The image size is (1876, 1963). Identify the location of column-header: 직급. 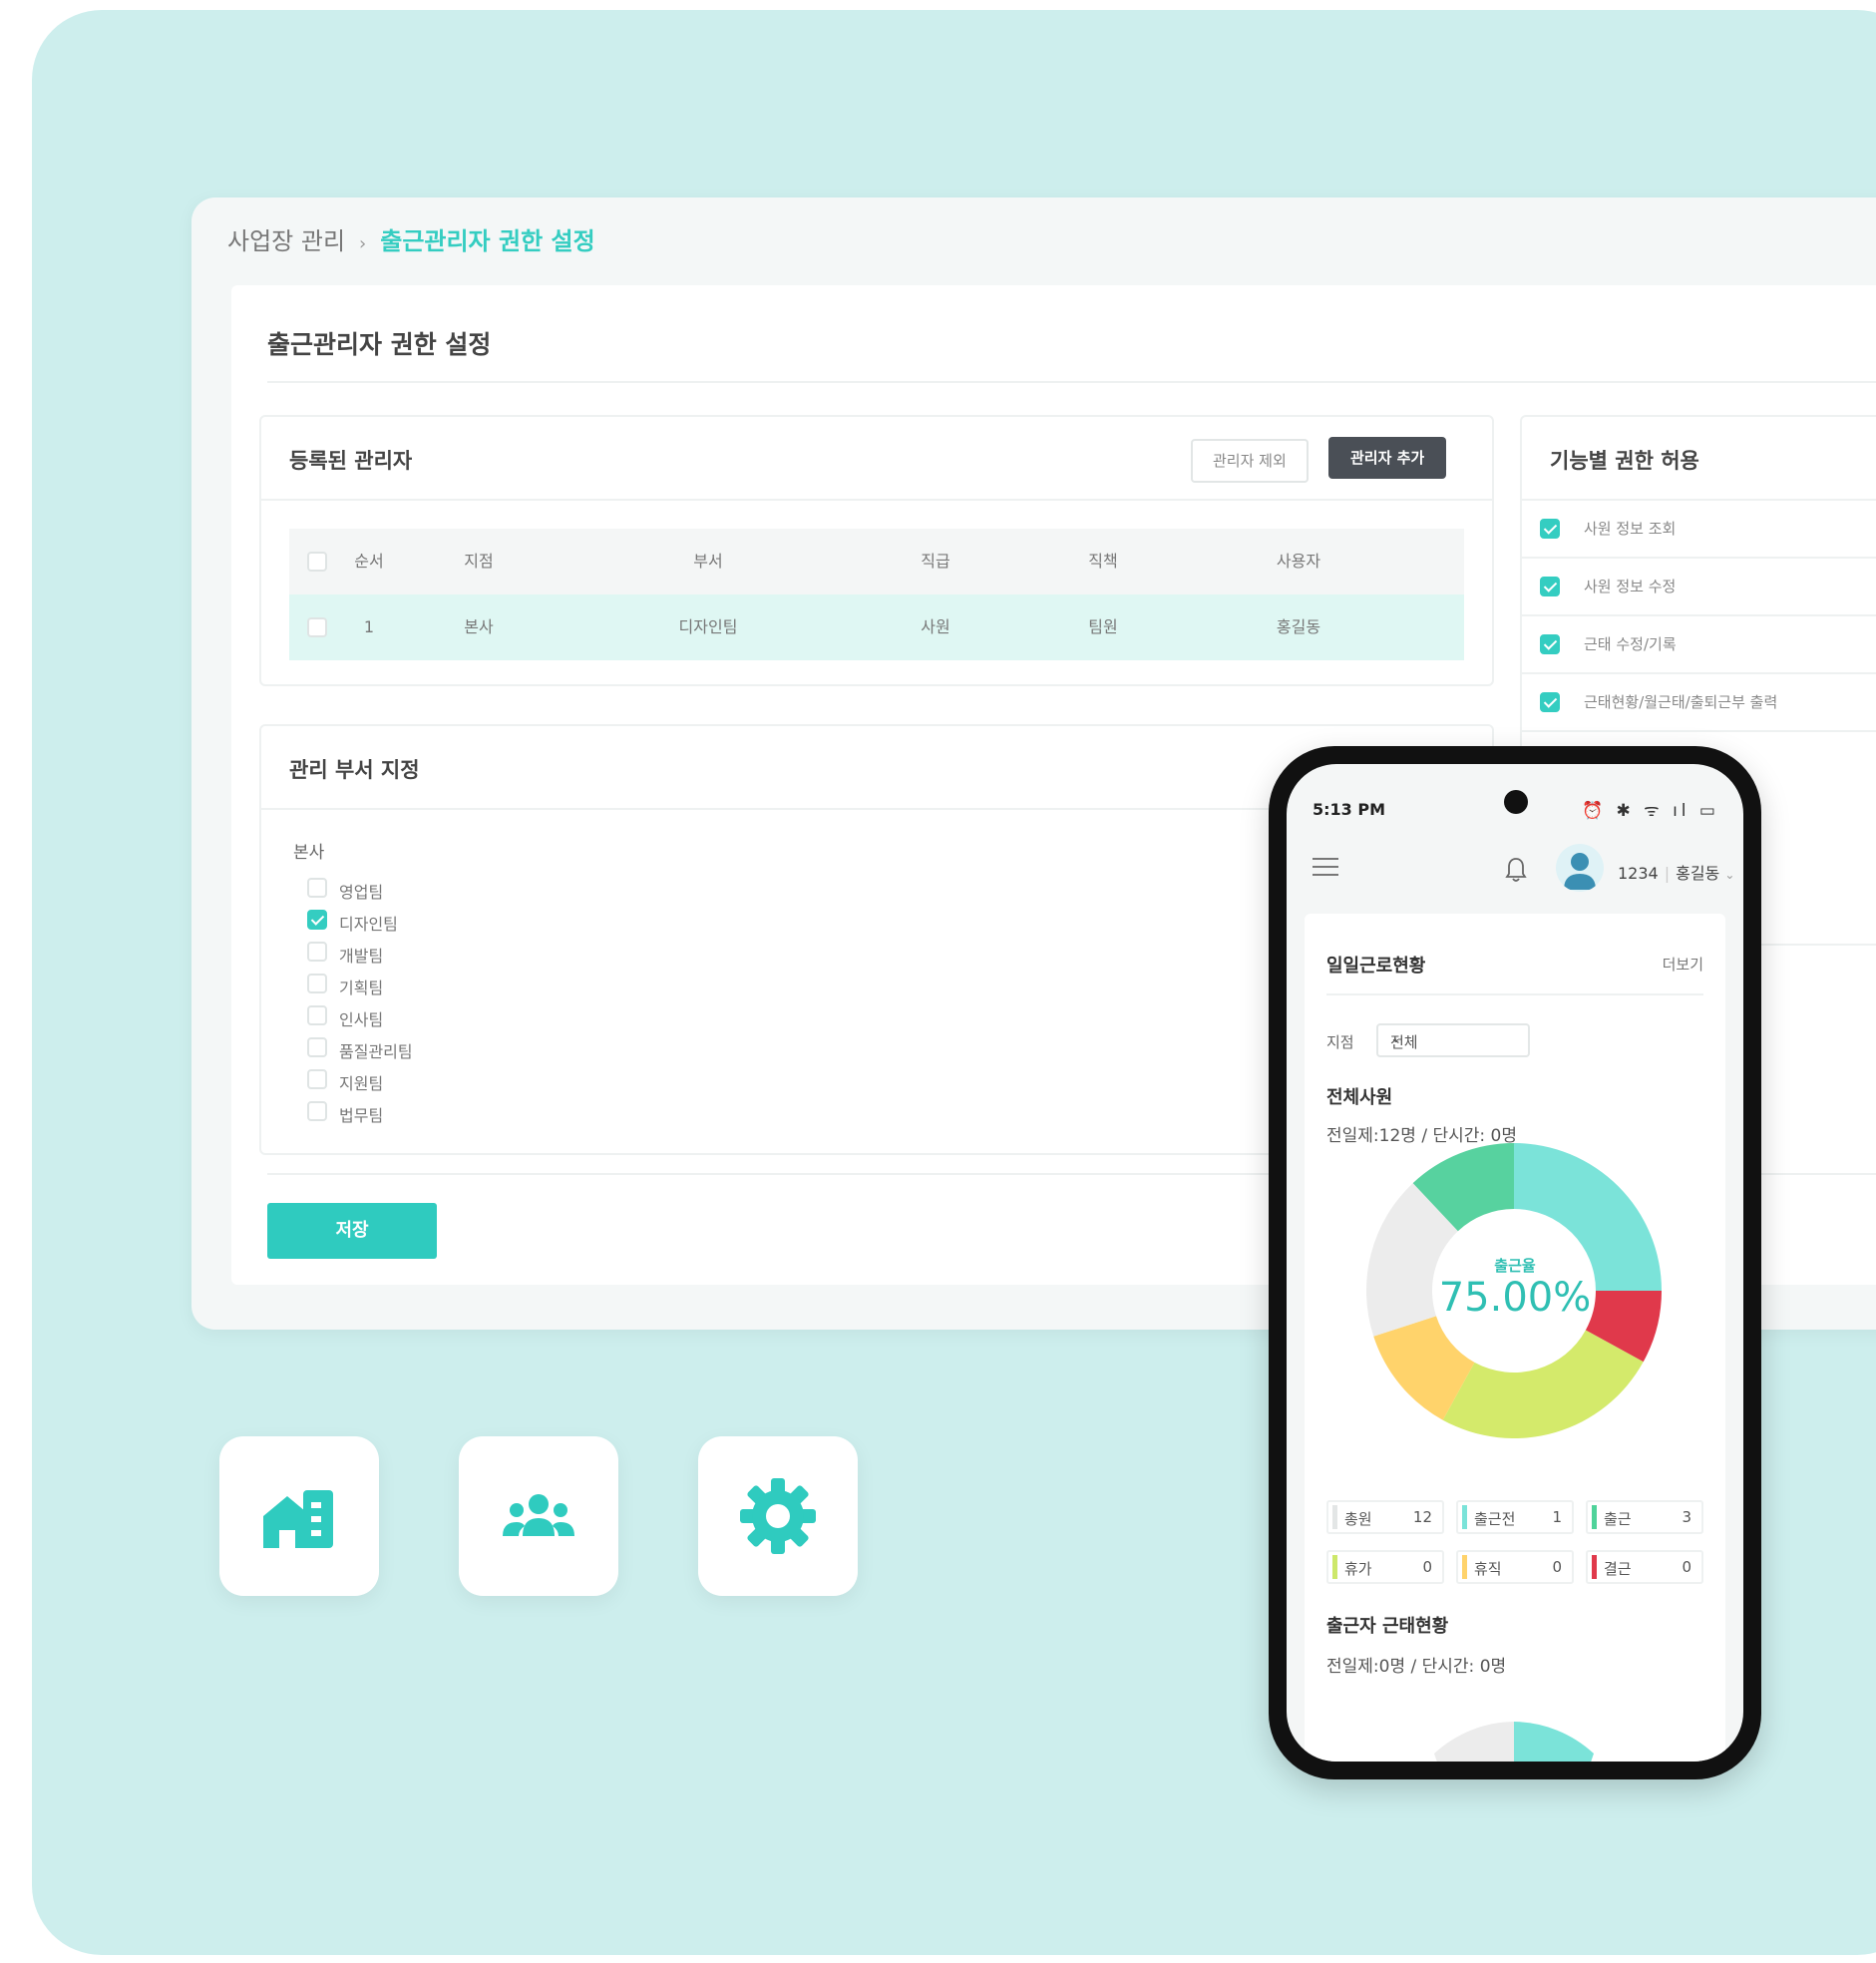
(935, 561).